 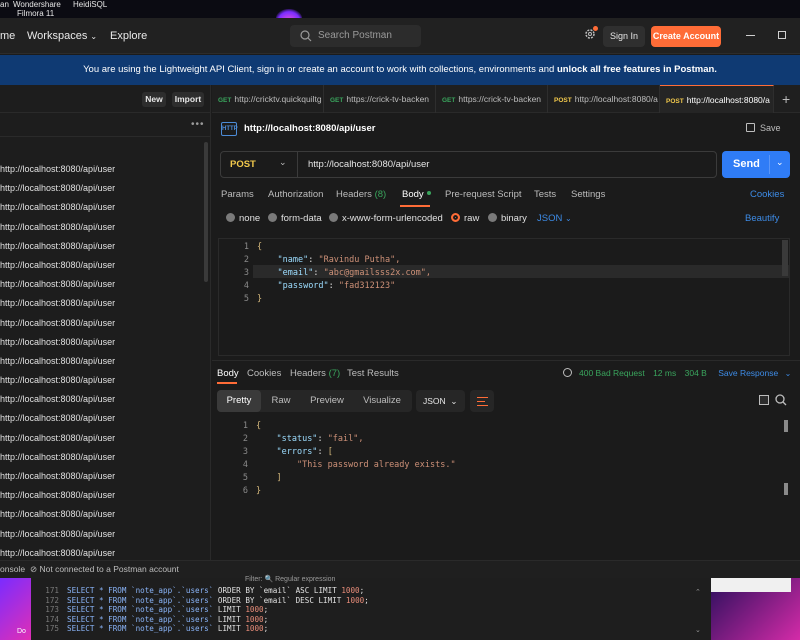 What do you see at coordinates (7, 36) in the screenshot?
I see `nav-home: me` at bounding box center [7, 36].